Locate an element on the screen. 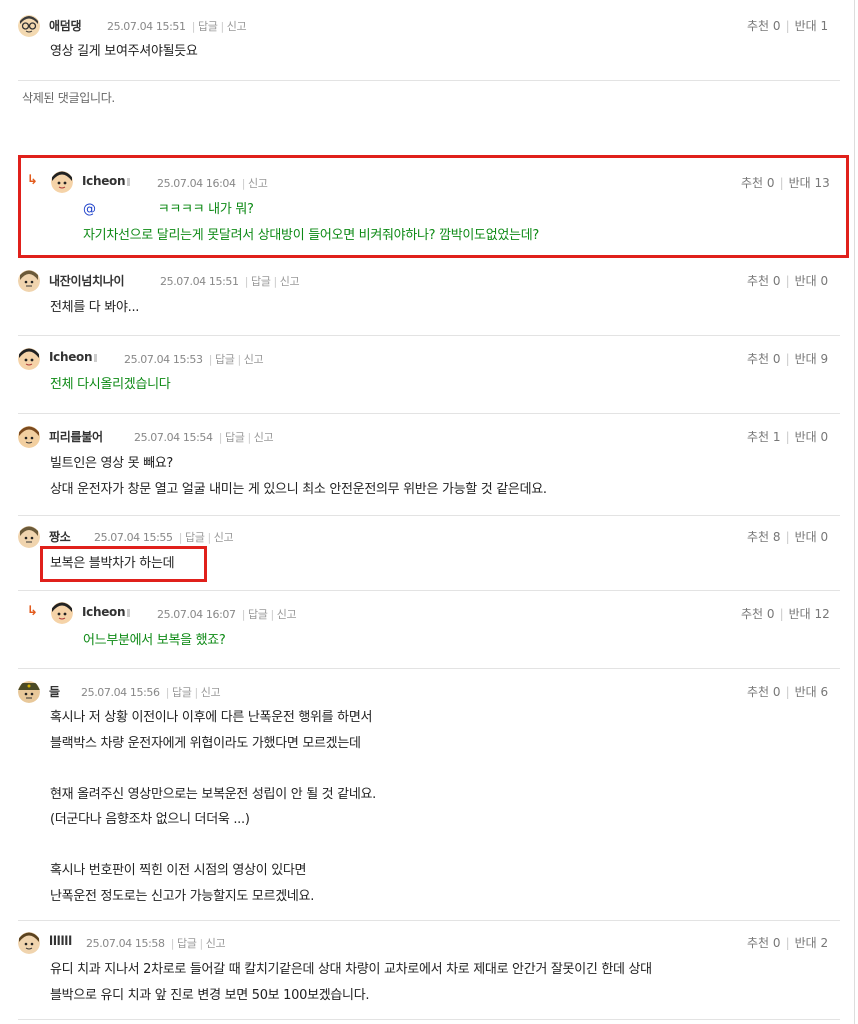  comment-meta: 25.07.04 15:56 | 답글 | 신고 is located at coordinates (151, 692).